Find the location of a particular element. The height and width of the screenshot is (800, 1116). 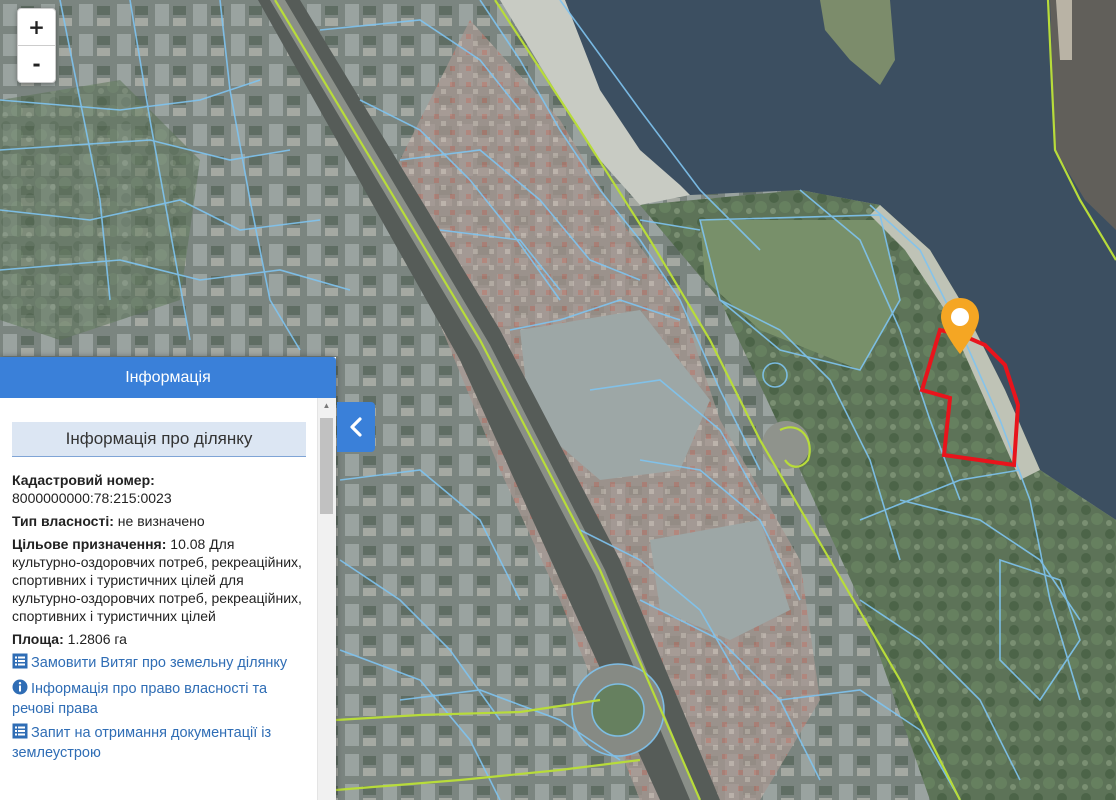

chevron-left-icon is located at coordinates (356, 427).